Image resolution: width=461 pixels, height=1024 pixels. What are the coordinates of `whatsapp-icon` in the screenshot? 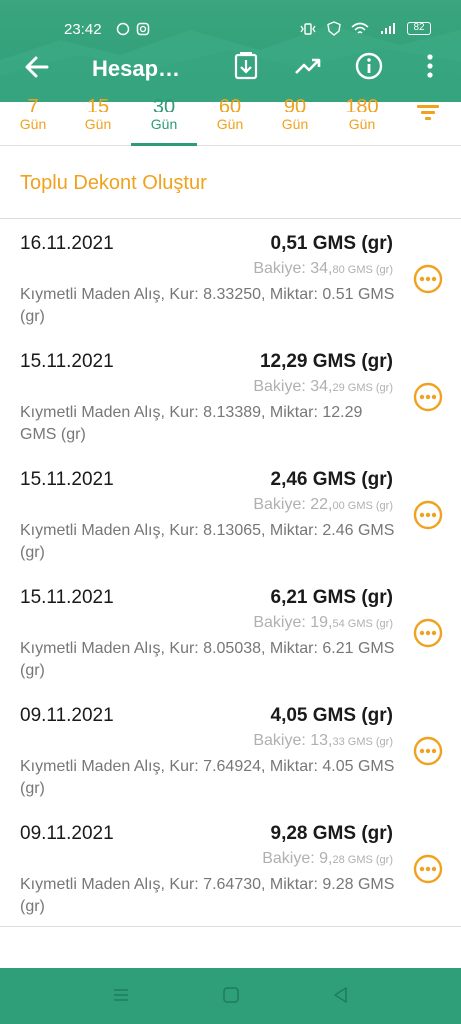 It's located at (123, 29).